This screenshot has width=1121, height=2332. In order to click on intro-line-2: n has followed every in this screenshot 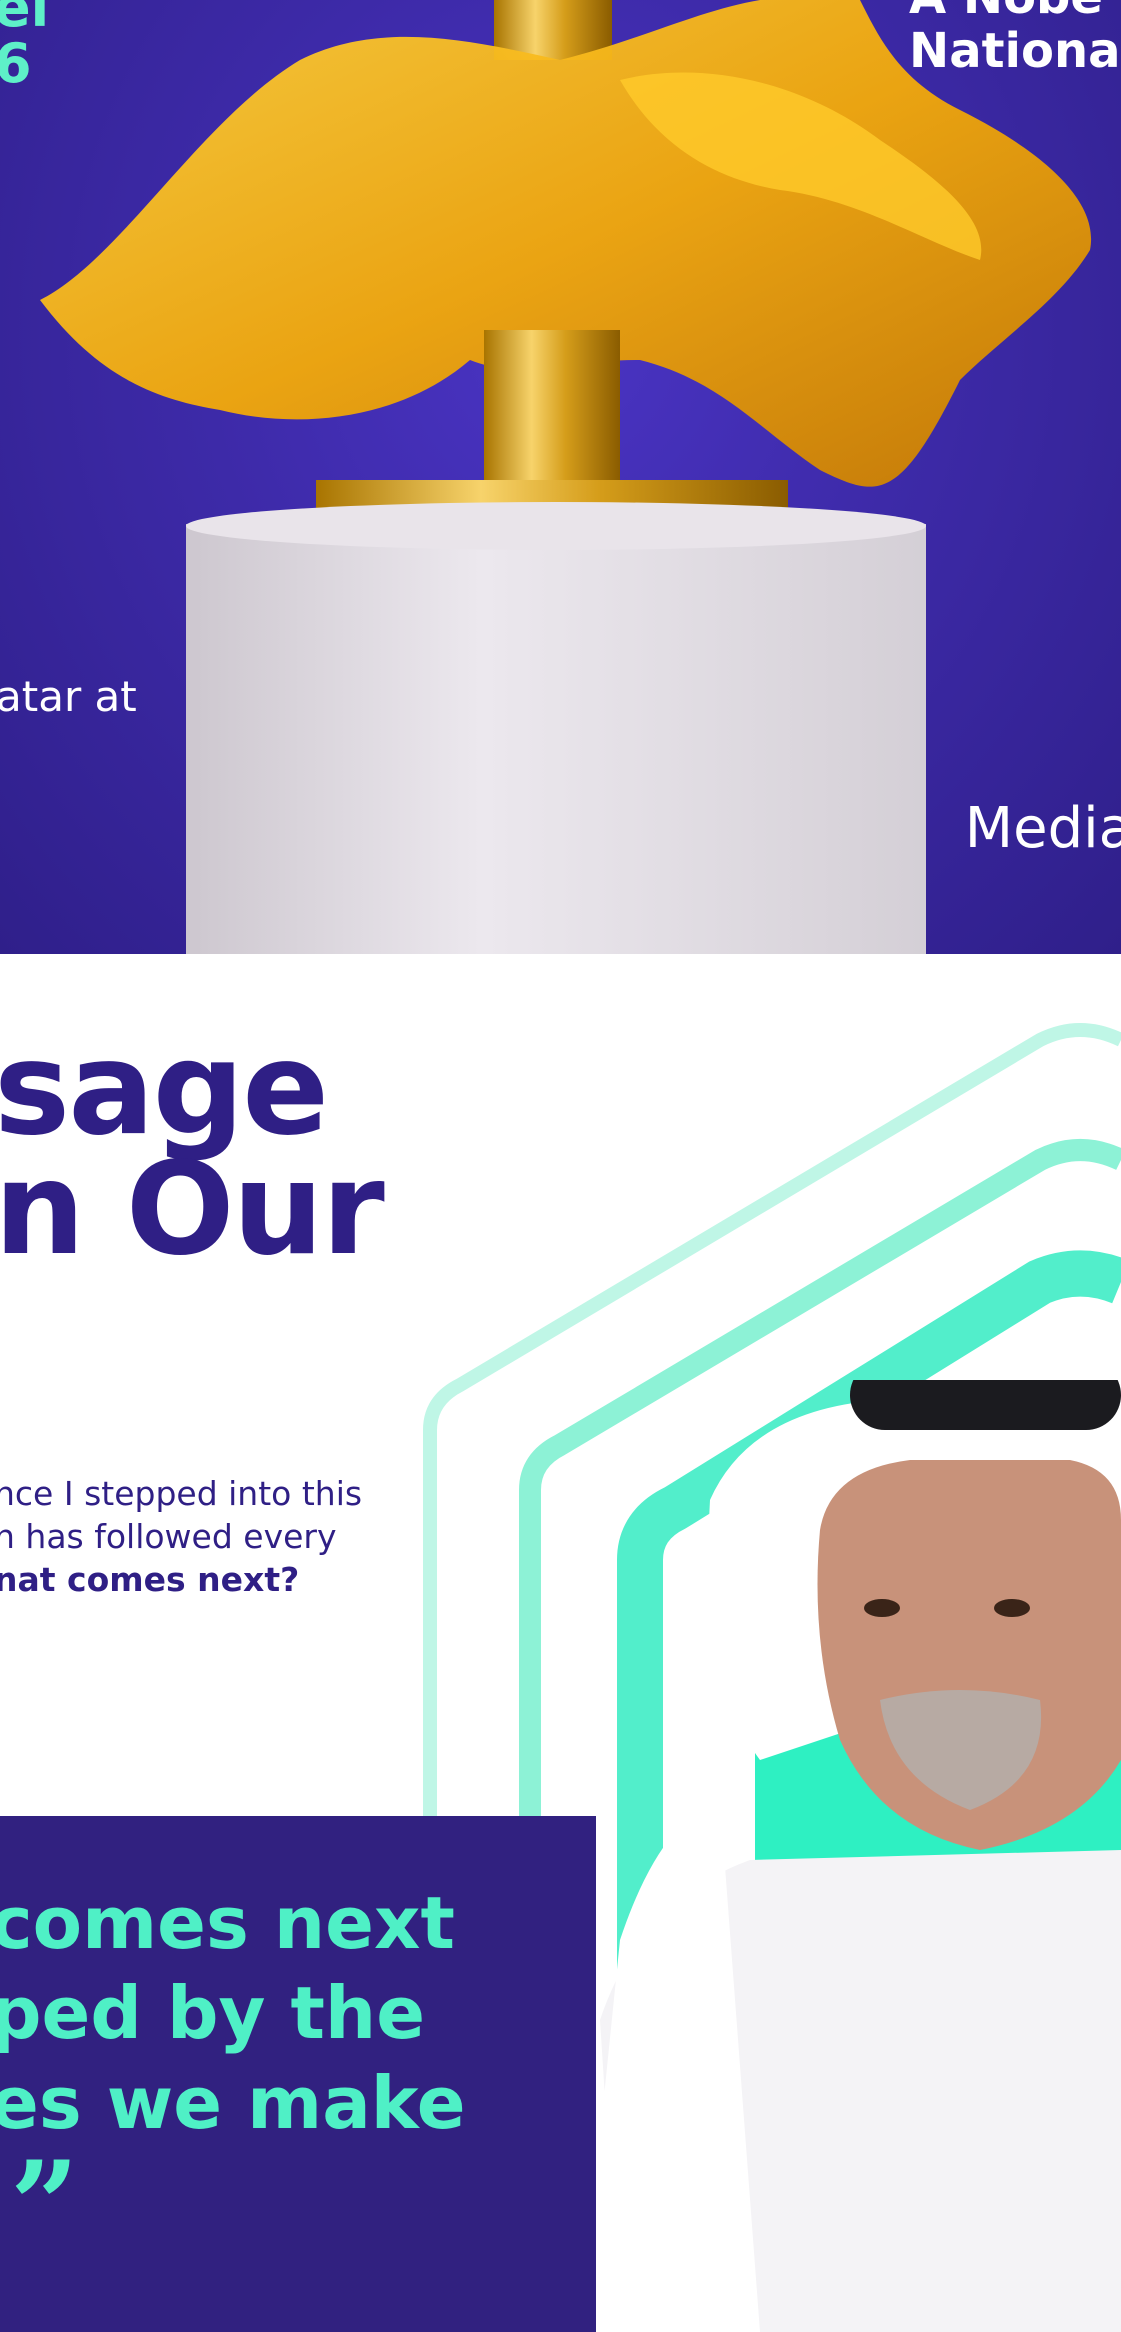, I will do `click(168, 1536)`.